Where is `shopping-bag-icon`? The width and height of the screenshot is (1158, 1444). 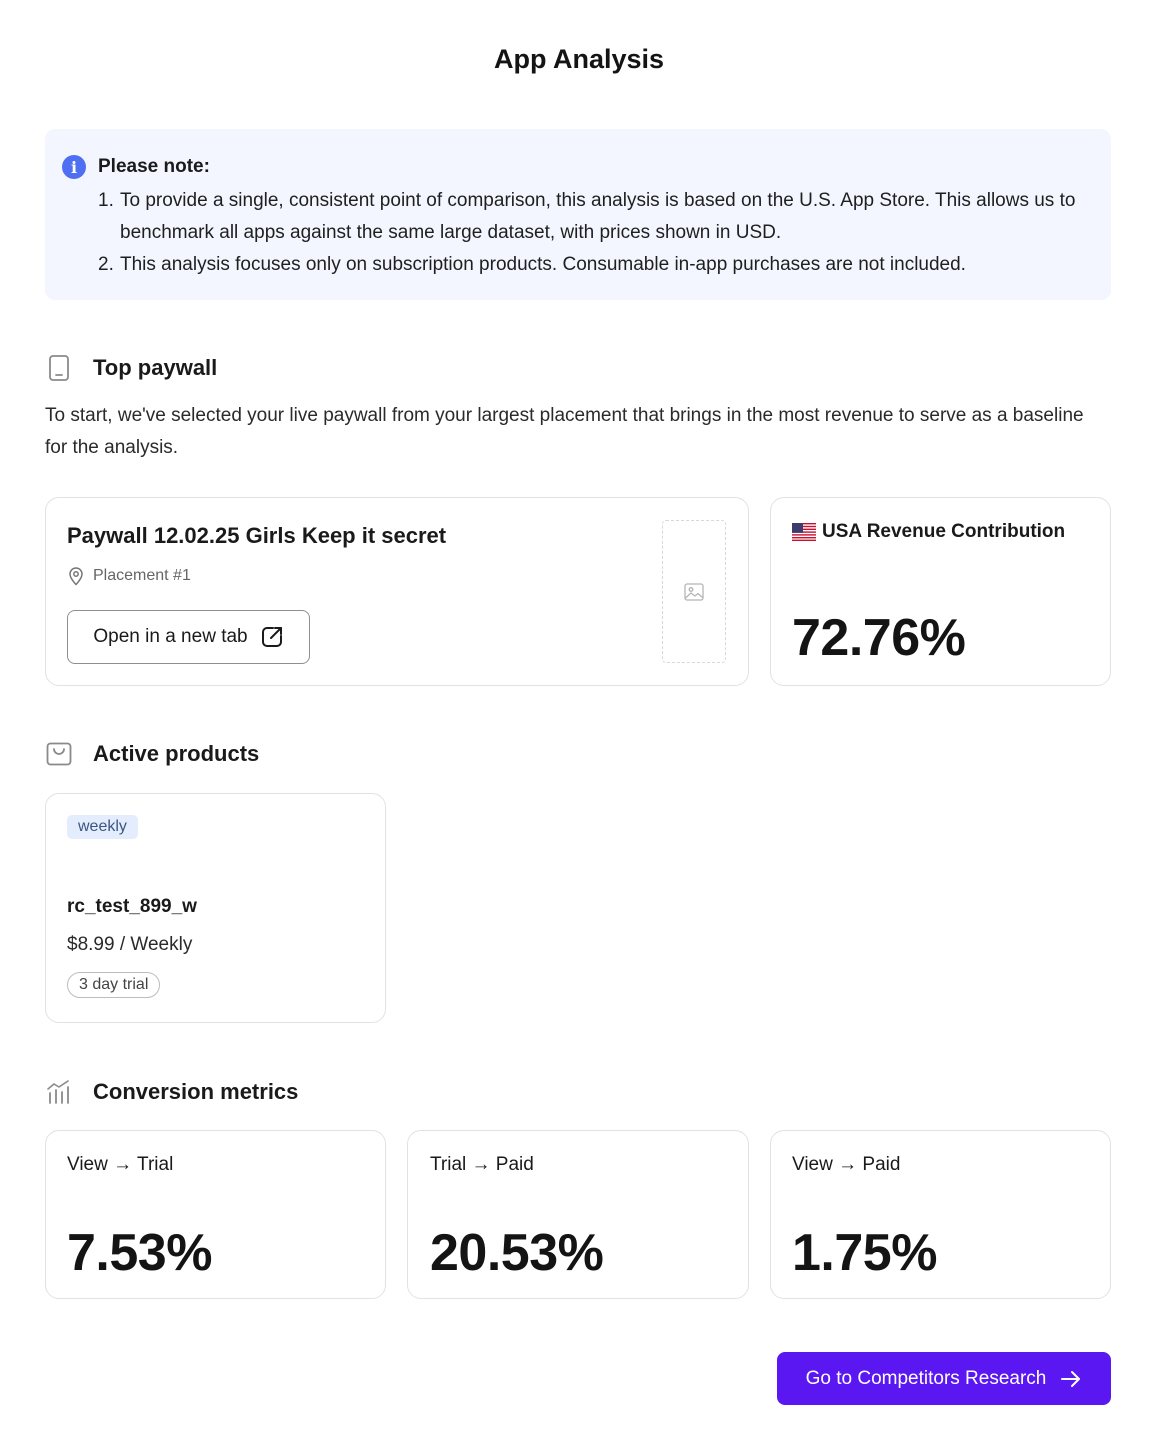
shopping-bag-icon is located at coordinates (59, 754).